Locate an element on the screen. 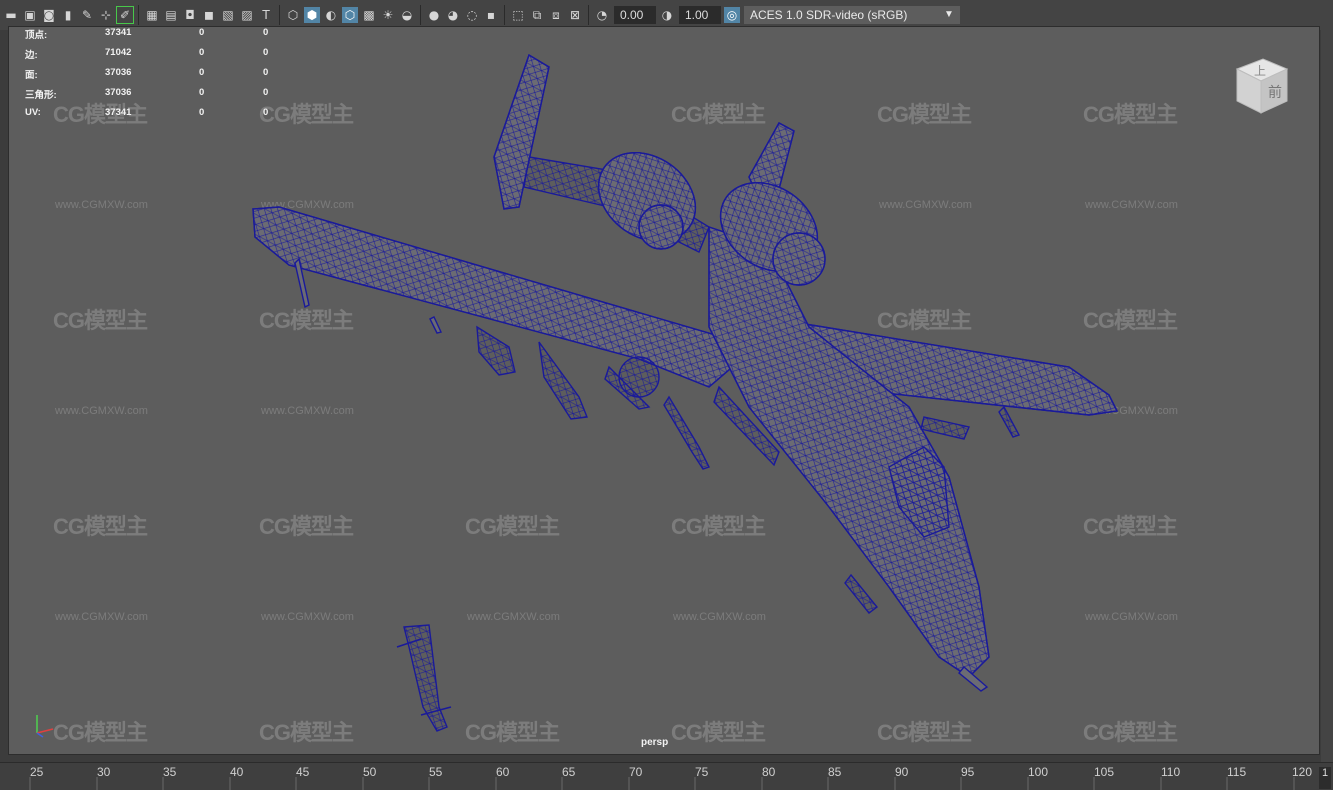 The height and width of the screenshot is (790, 1333). safe-action-icon: ▨ is located at coordinates (247, 15).